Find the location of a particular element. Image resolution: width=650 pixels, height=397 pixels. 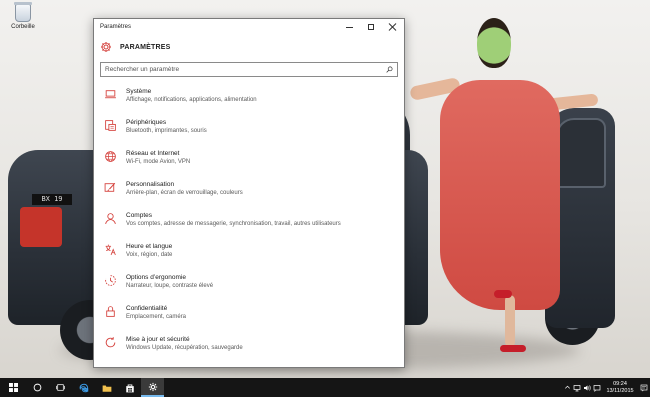

window-controls is located at coordinates (371, 27).